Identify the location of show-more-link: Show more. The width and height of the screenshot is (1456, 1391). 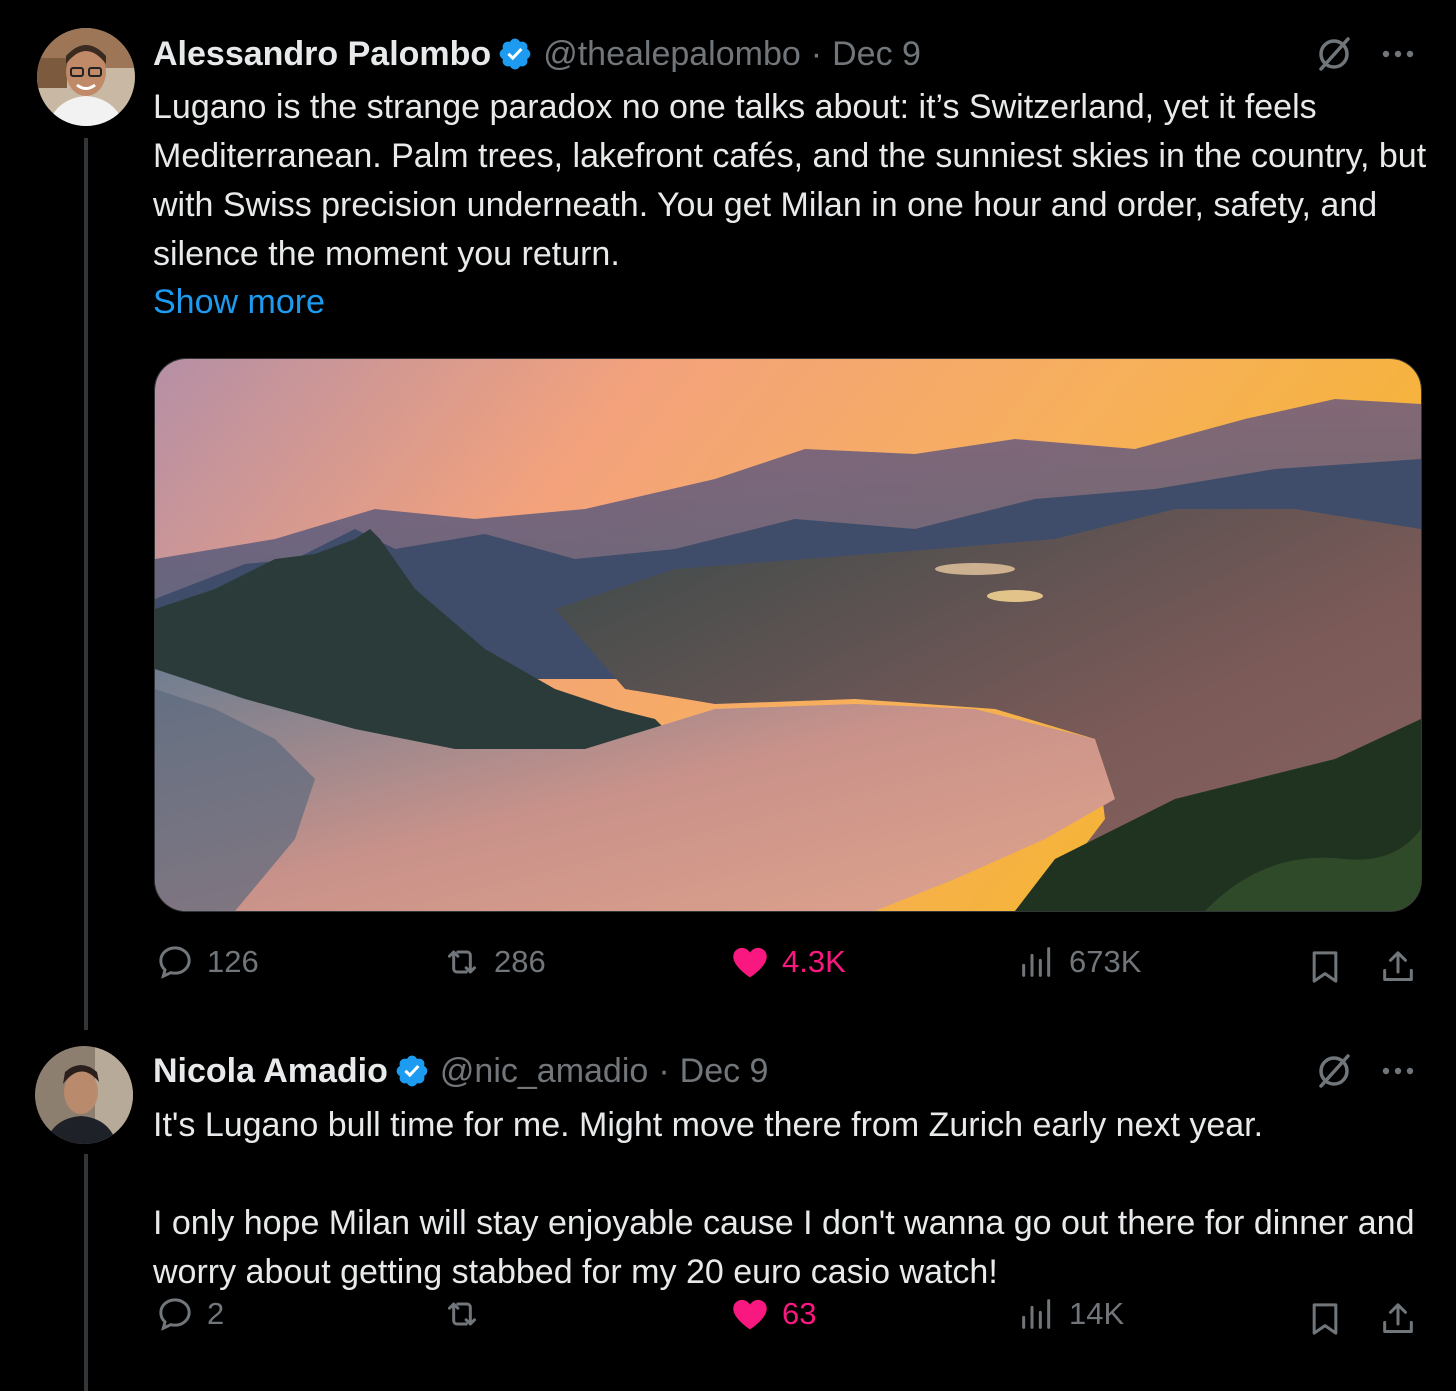
(239, 302).